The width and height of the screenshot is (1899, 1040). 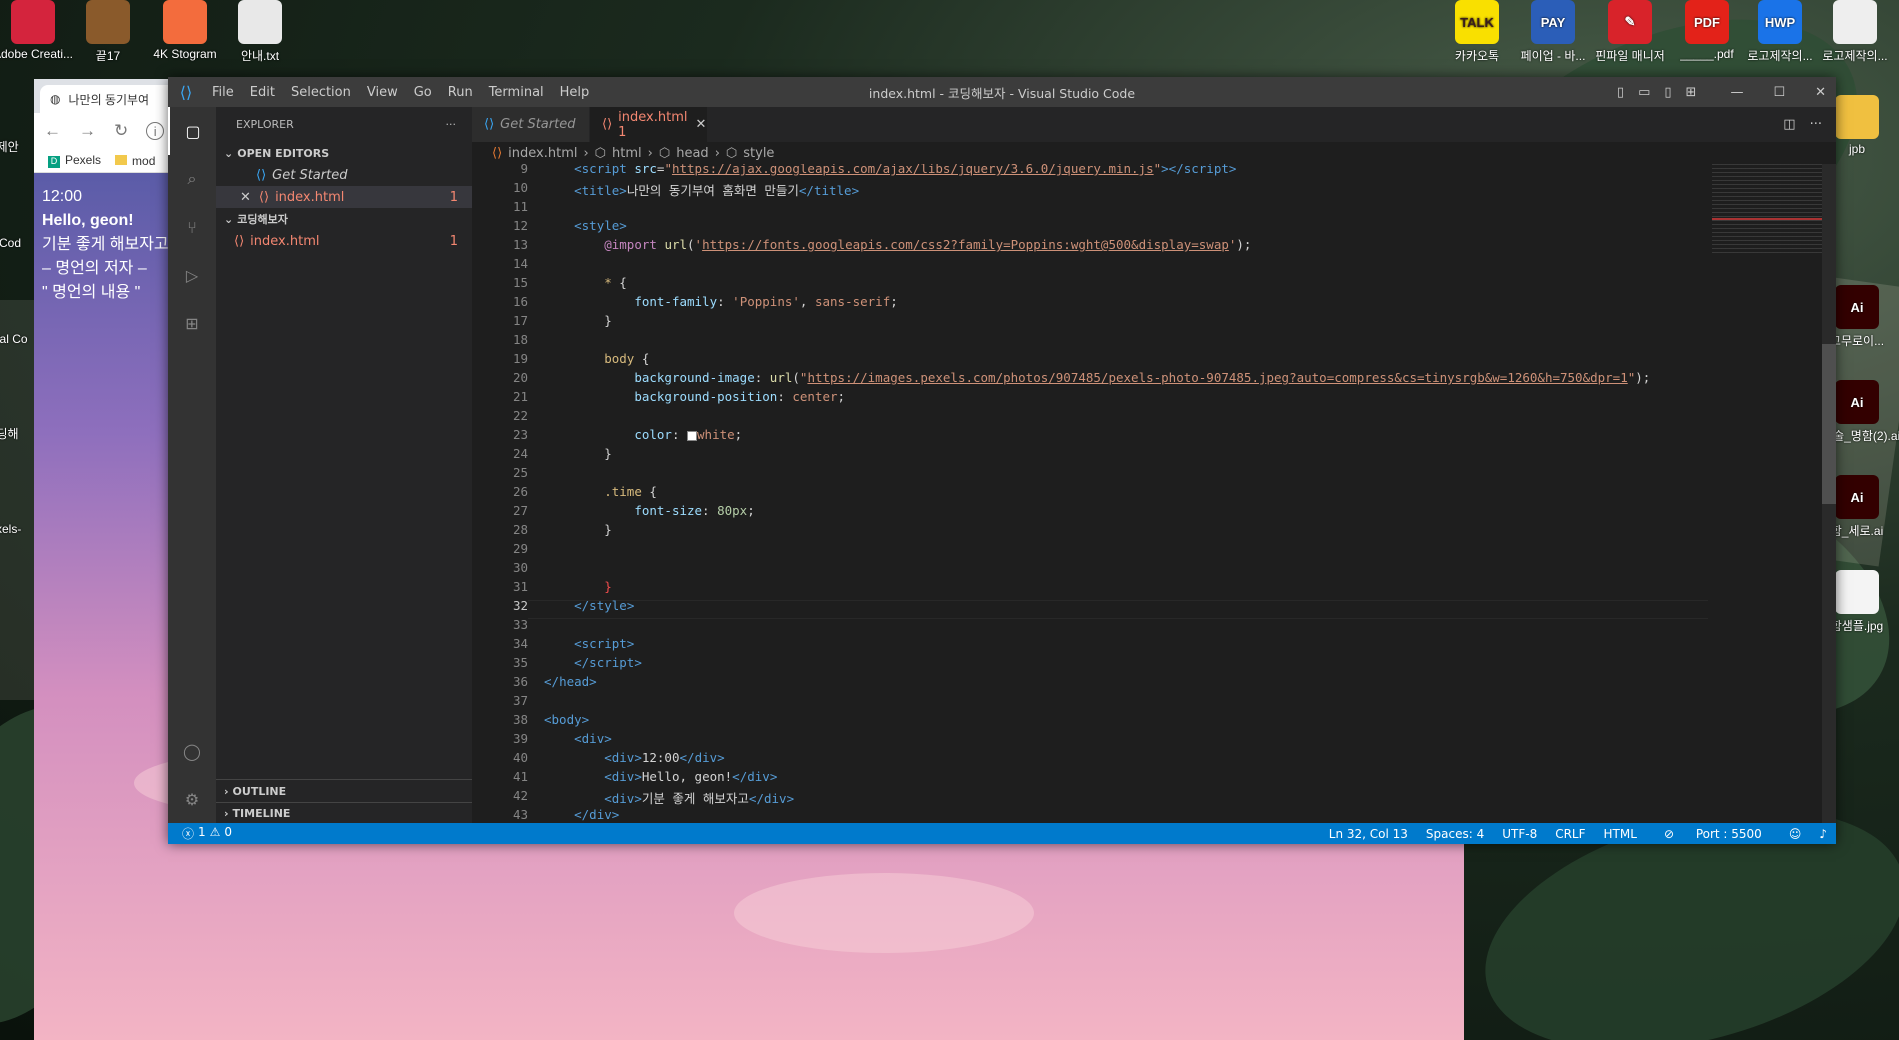 What do you see at coordinates (634, 757) in the screenshot?
I see `code-line: <div>12:00</div>` at bounding box center [634, 757].